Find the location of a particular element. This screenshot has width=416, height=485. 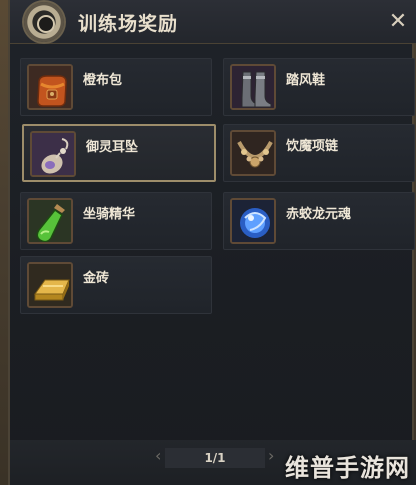

next-page-icon: › is located at coordinates (271, 456).